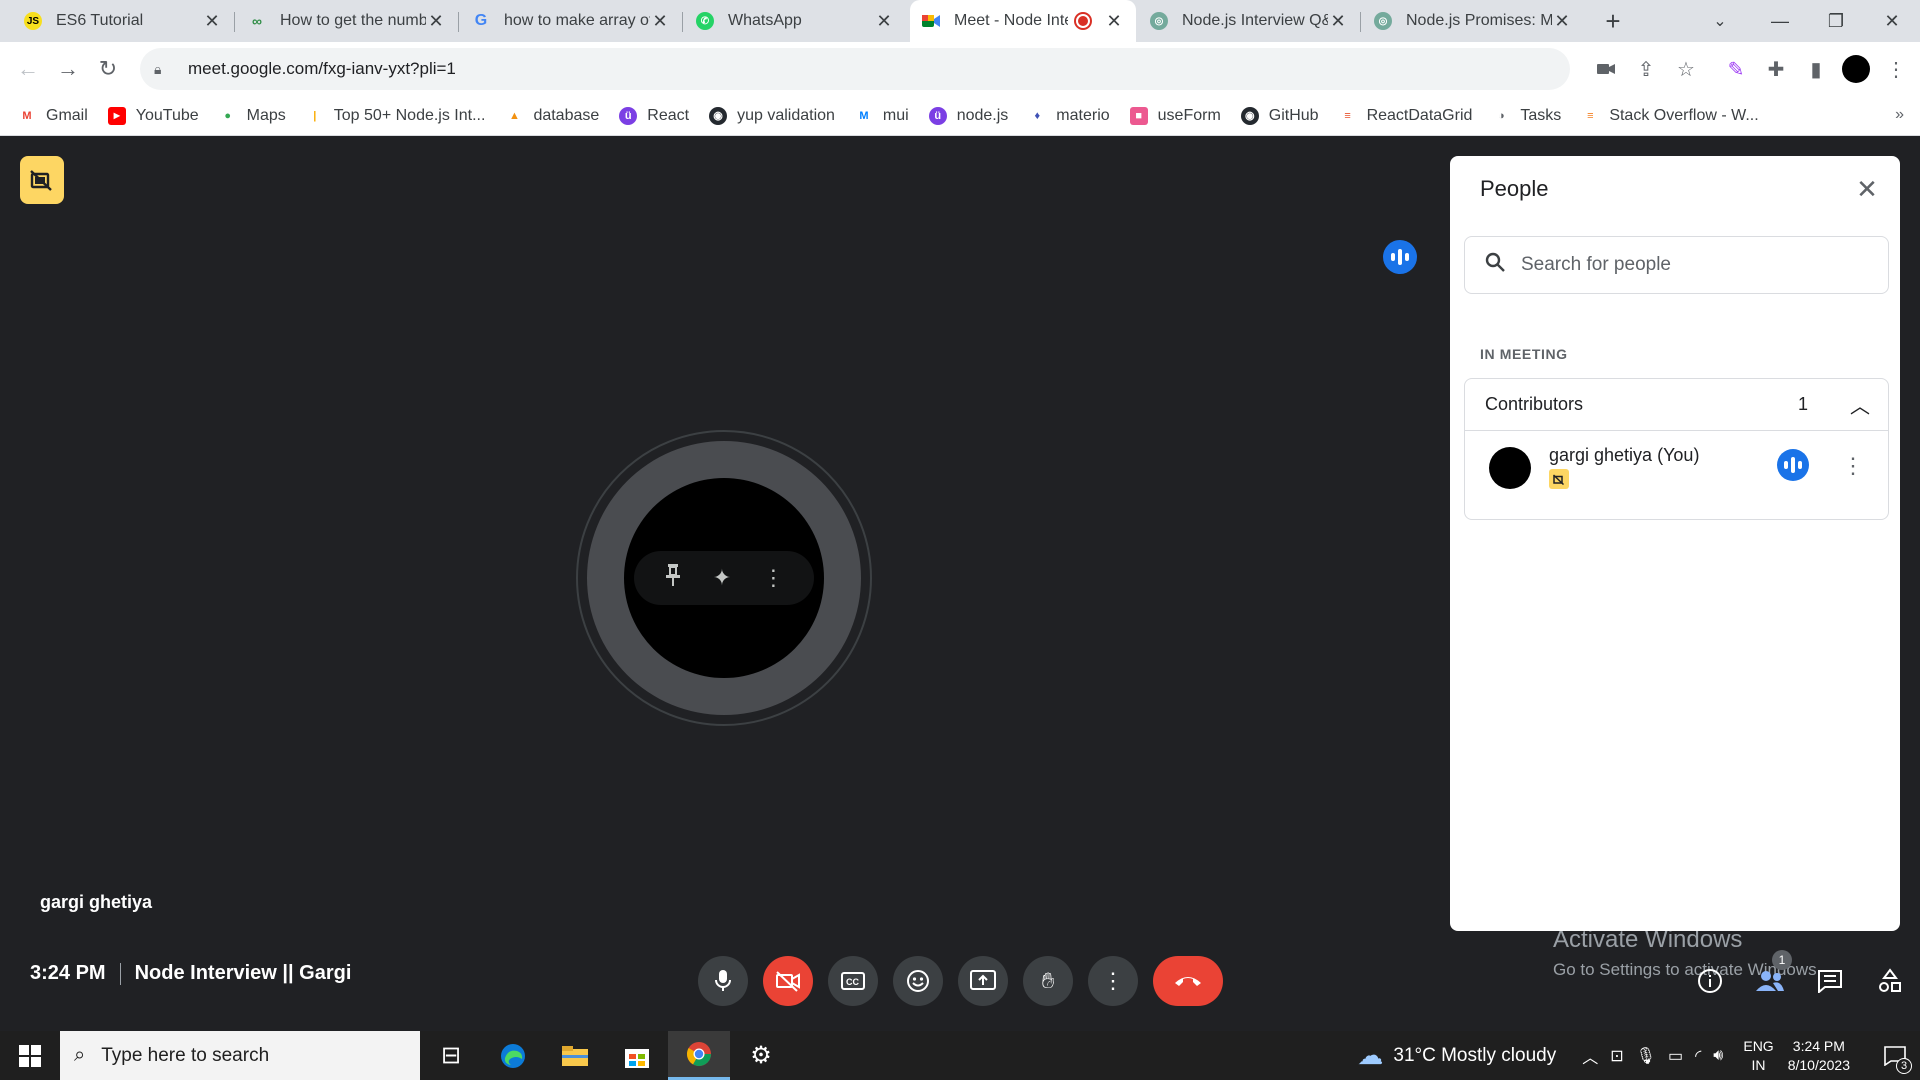  What do you see at coordinates (1830, 981) in the screenshot?
I see `chat-button` at bounding box center [1830, 981].